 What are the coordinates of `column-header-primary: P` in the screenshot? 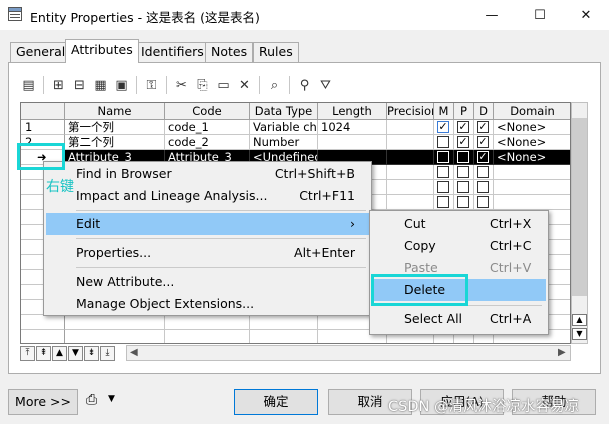 It's located at (464, 111).